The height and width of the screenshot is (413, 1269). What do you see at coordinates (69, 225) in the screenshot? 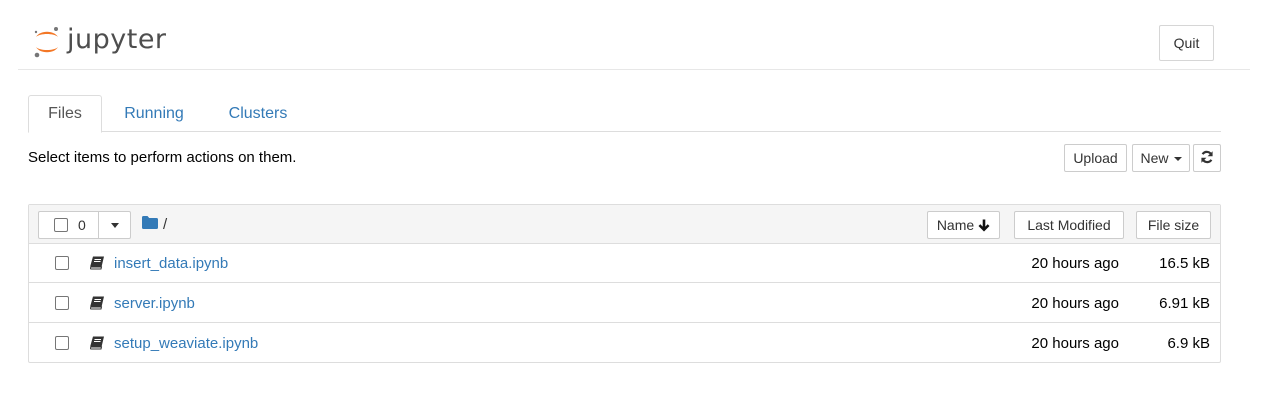
I see `select-all-button: 0` at bounding box center [69, 225].